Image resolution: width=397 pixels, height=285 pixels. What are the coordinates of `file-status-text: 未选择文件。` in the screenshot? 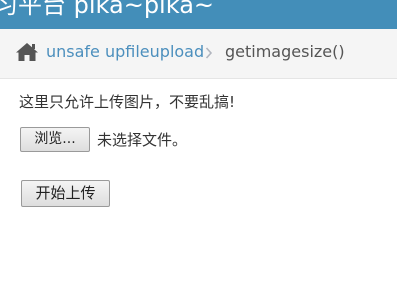 It's located at (142, 140).